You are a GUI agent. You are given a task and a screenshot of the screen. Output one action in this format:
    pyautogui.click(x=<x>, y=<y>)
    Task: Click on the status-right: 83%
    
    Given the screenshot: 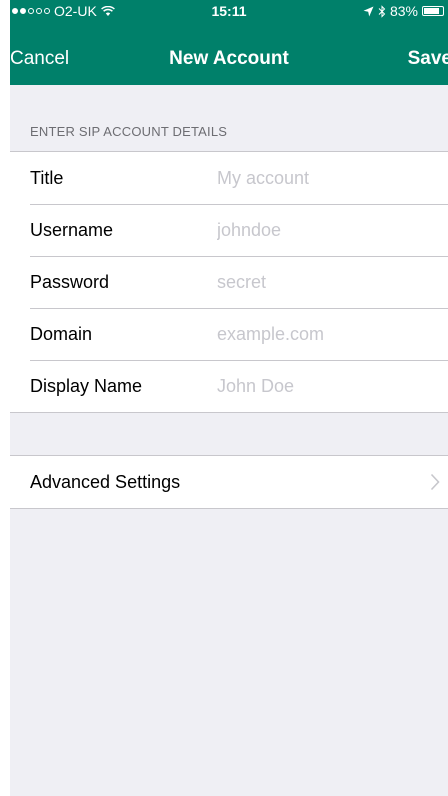 What is the action you would take?
    pyautogui.click(x=403, y=11)
    